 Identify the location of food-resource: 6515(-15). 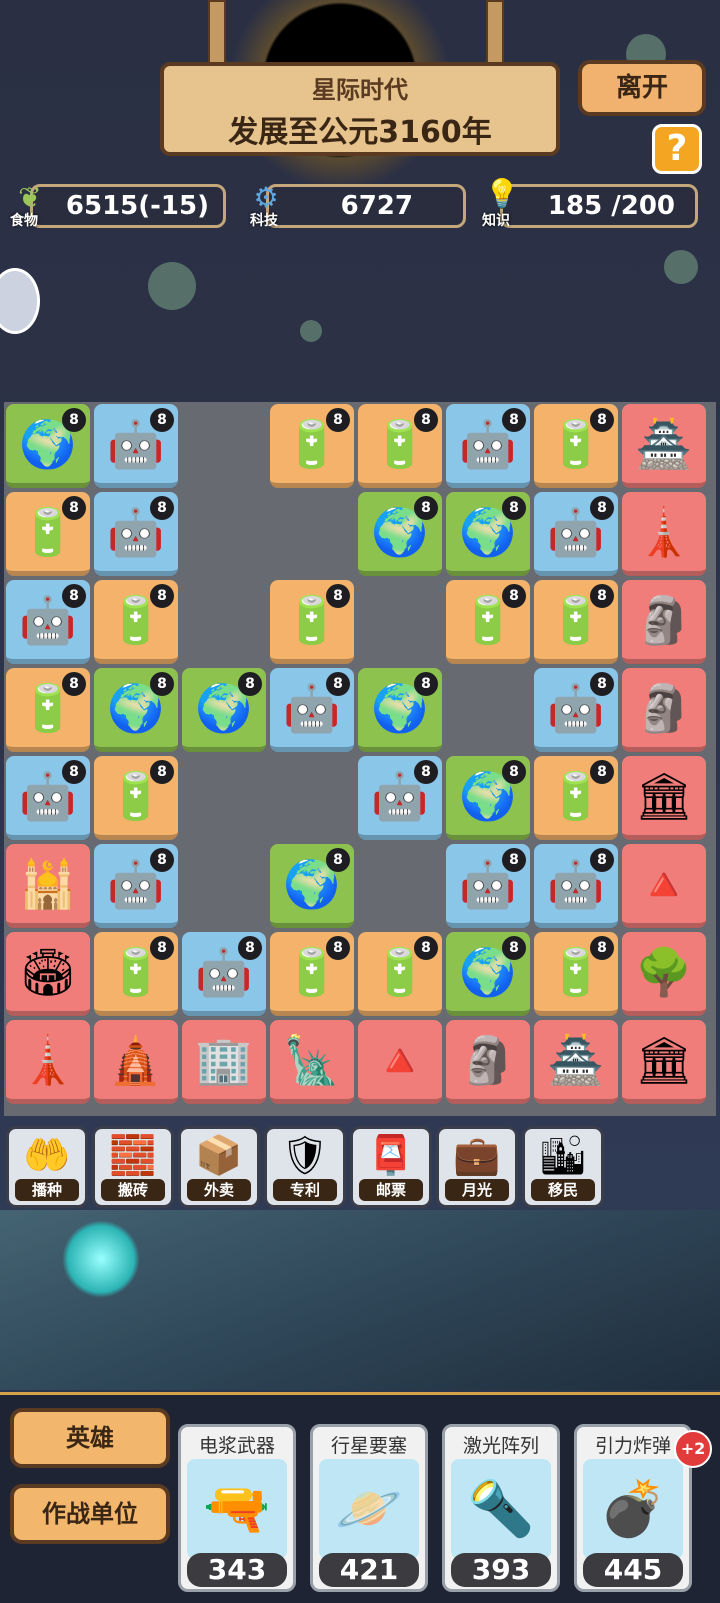
(128, 206).